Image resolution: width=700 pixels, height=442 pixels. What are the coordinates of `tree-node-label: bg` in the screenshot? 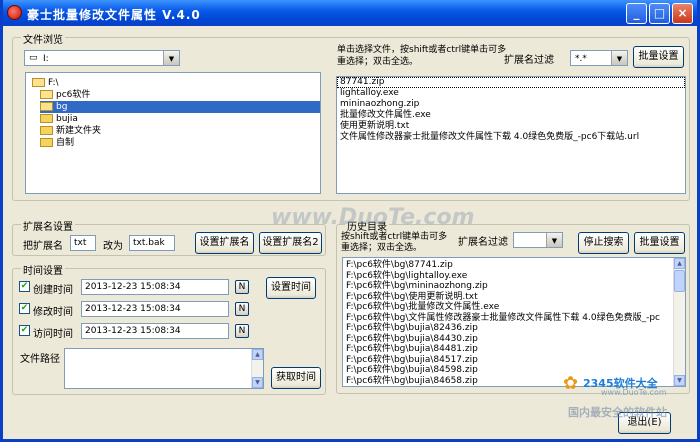 It's located at (62, 107).